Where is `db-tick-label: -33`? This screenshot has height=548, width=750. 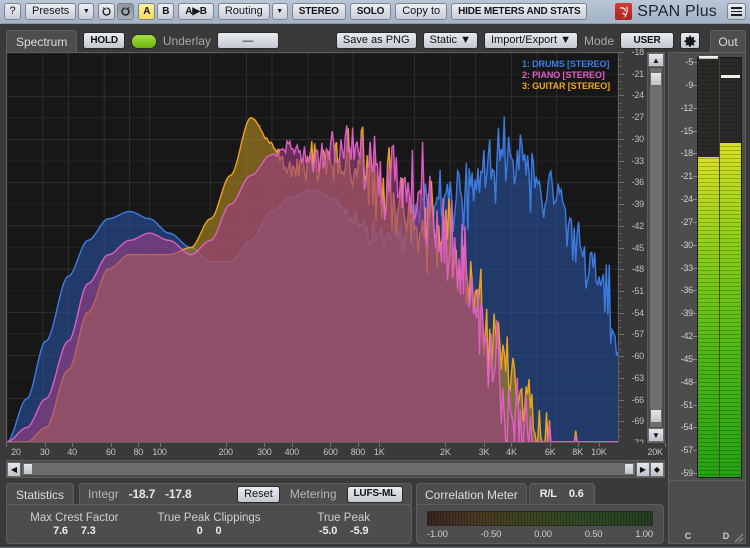 db-tick-label: -33 is located at coordinates (638, 160).